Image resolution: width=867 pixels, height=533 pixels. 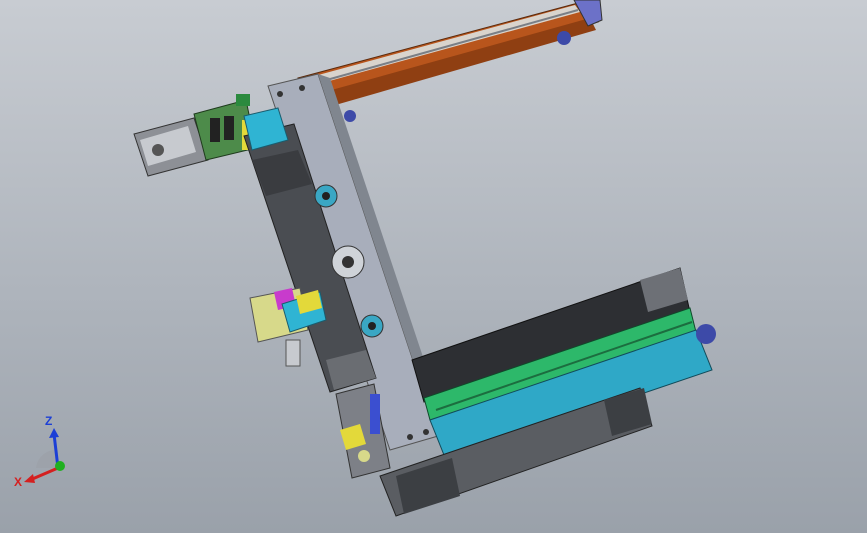 I want to click on z-axis-label: Z, so click(x=48, y=421).